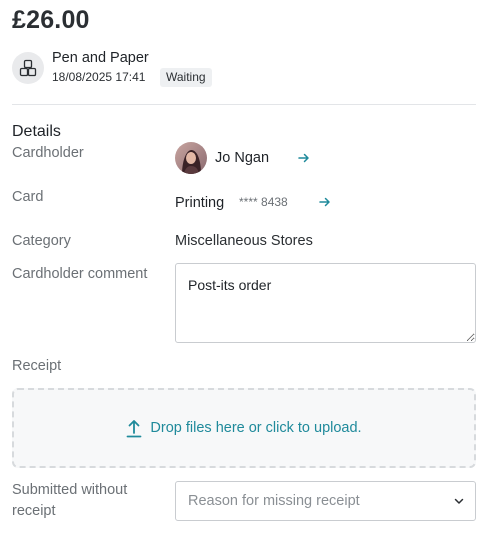  I want to click on expense-amount: £26.00, so click(51, 20).